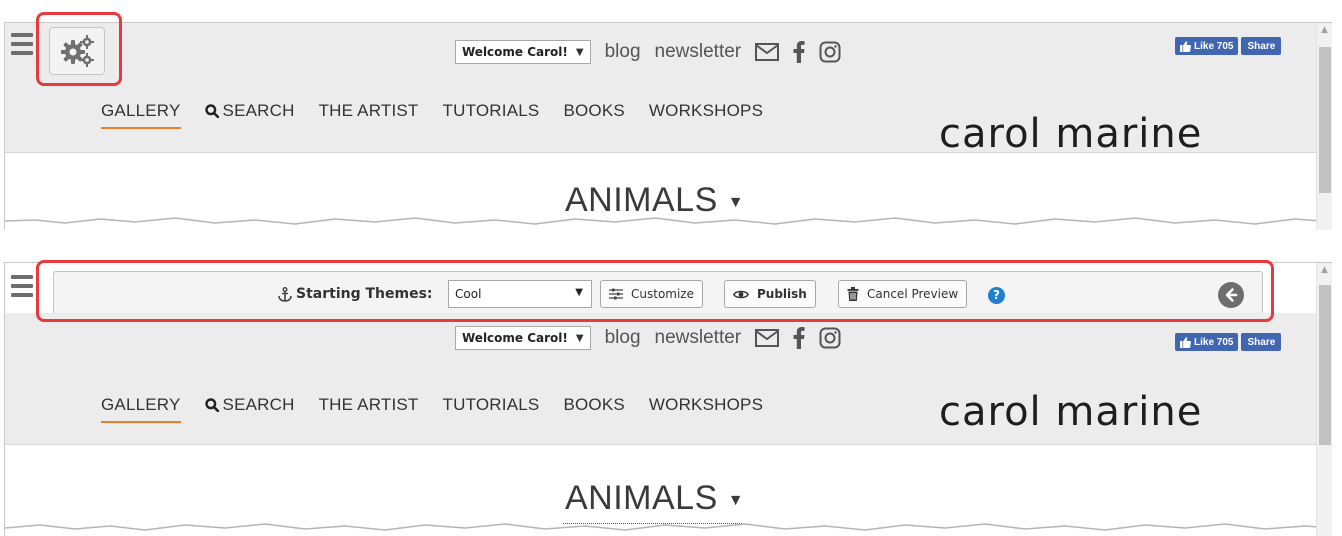 The image size is (1342, 536). Describe the element at coordinates (520, 294) in the screenshot. I see `theme-select: Cool ▼` at that location.